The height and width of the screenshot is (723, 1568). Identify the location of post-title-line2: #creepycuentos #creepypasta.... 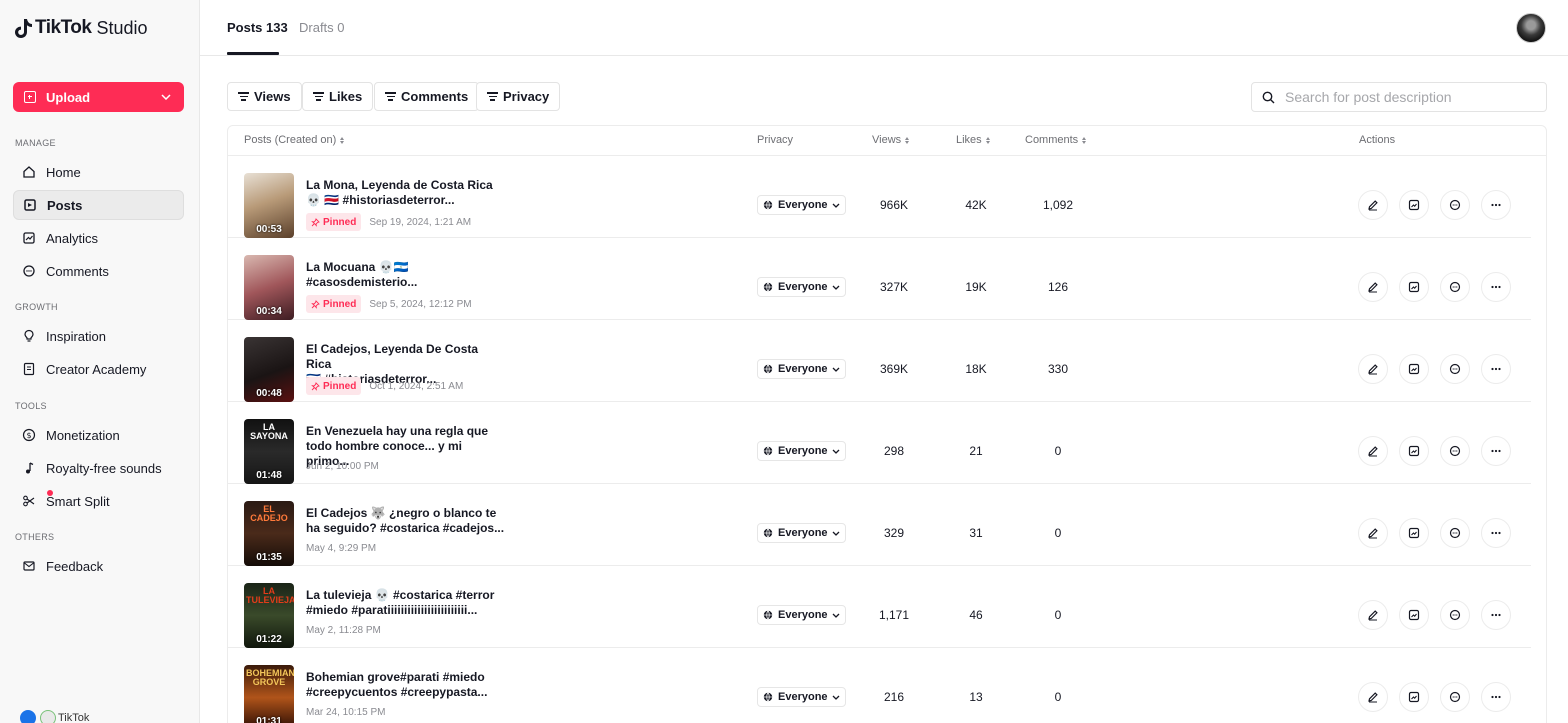
(397, 692).